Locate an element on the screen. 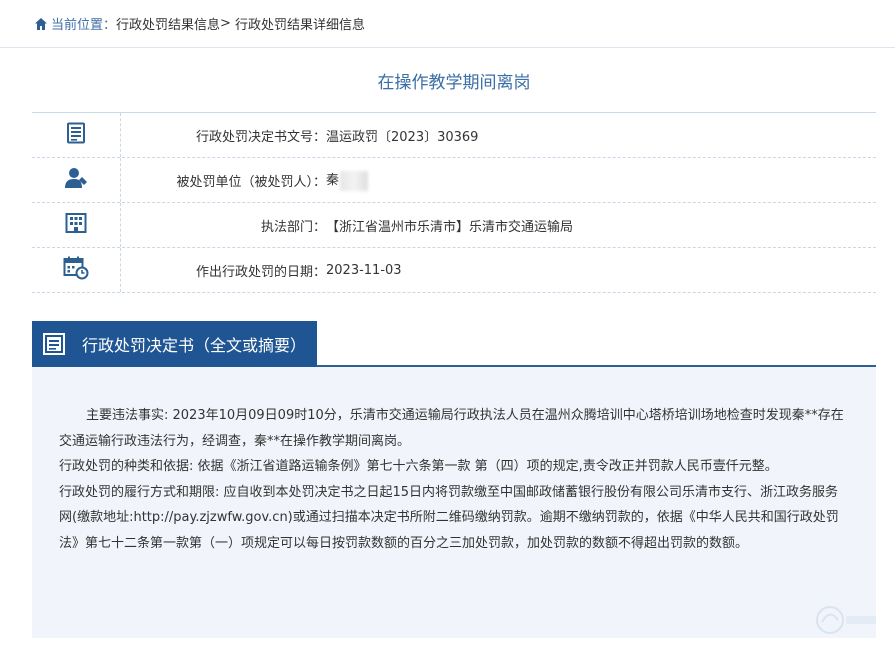 The image size is (895, 656). person-icon is located at coordinates (76, 180).